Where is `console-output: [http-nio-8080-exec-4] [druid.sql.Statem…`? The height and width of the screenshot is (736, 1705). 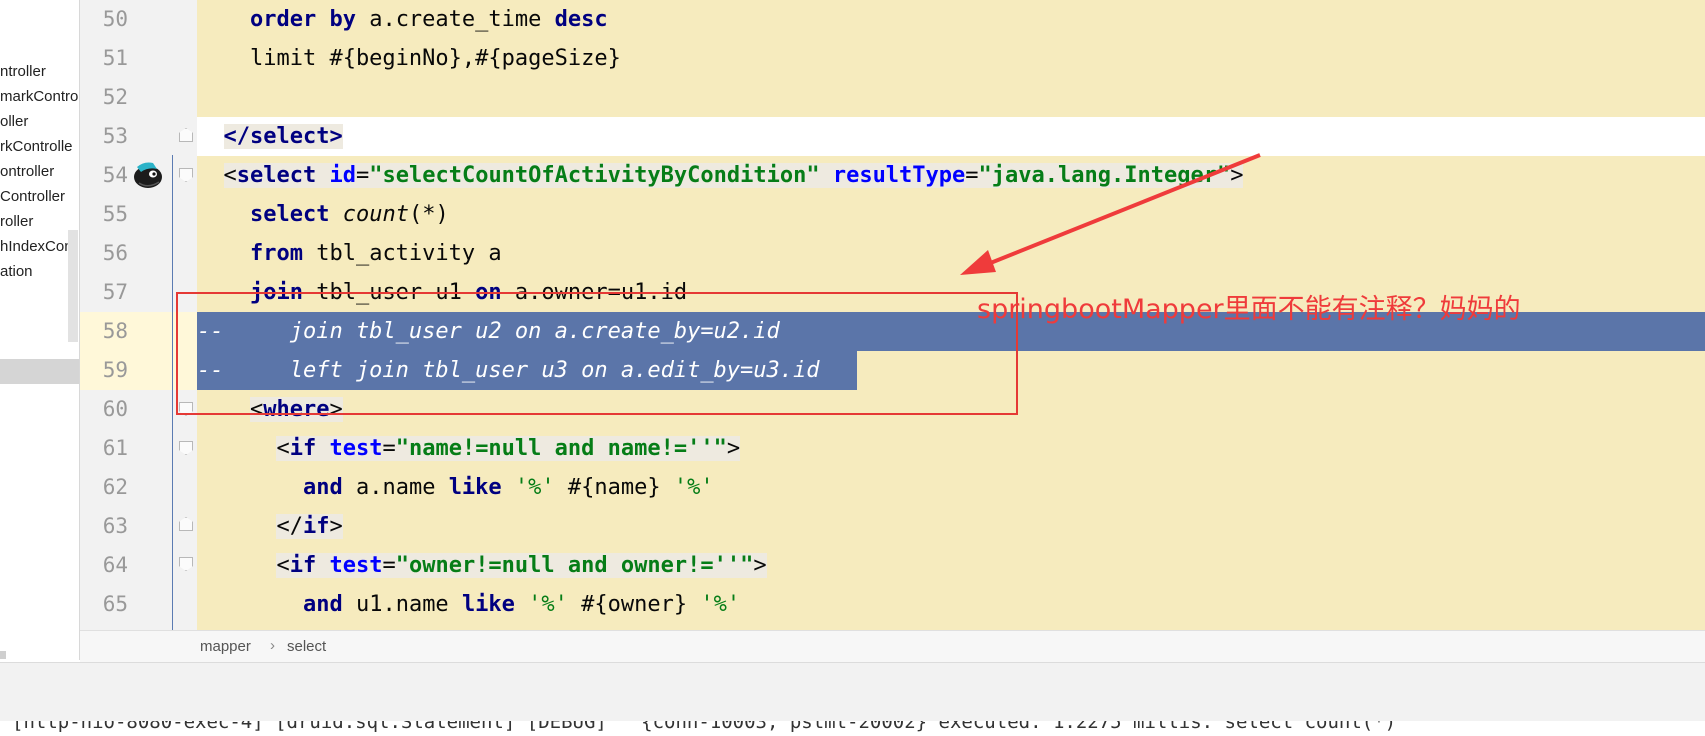 console-output: [http-nio-8080-exec-4] [druid.sql.Statem… is located at coordinates (852, 728).